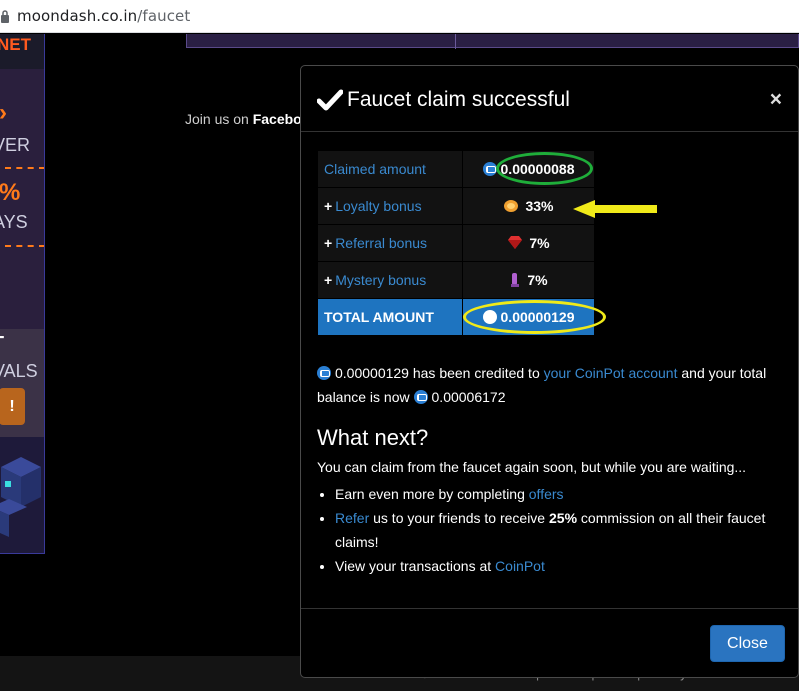 This screenshot has width=799, height=691. I want to click on top-ad-divider, so click(455, 41).